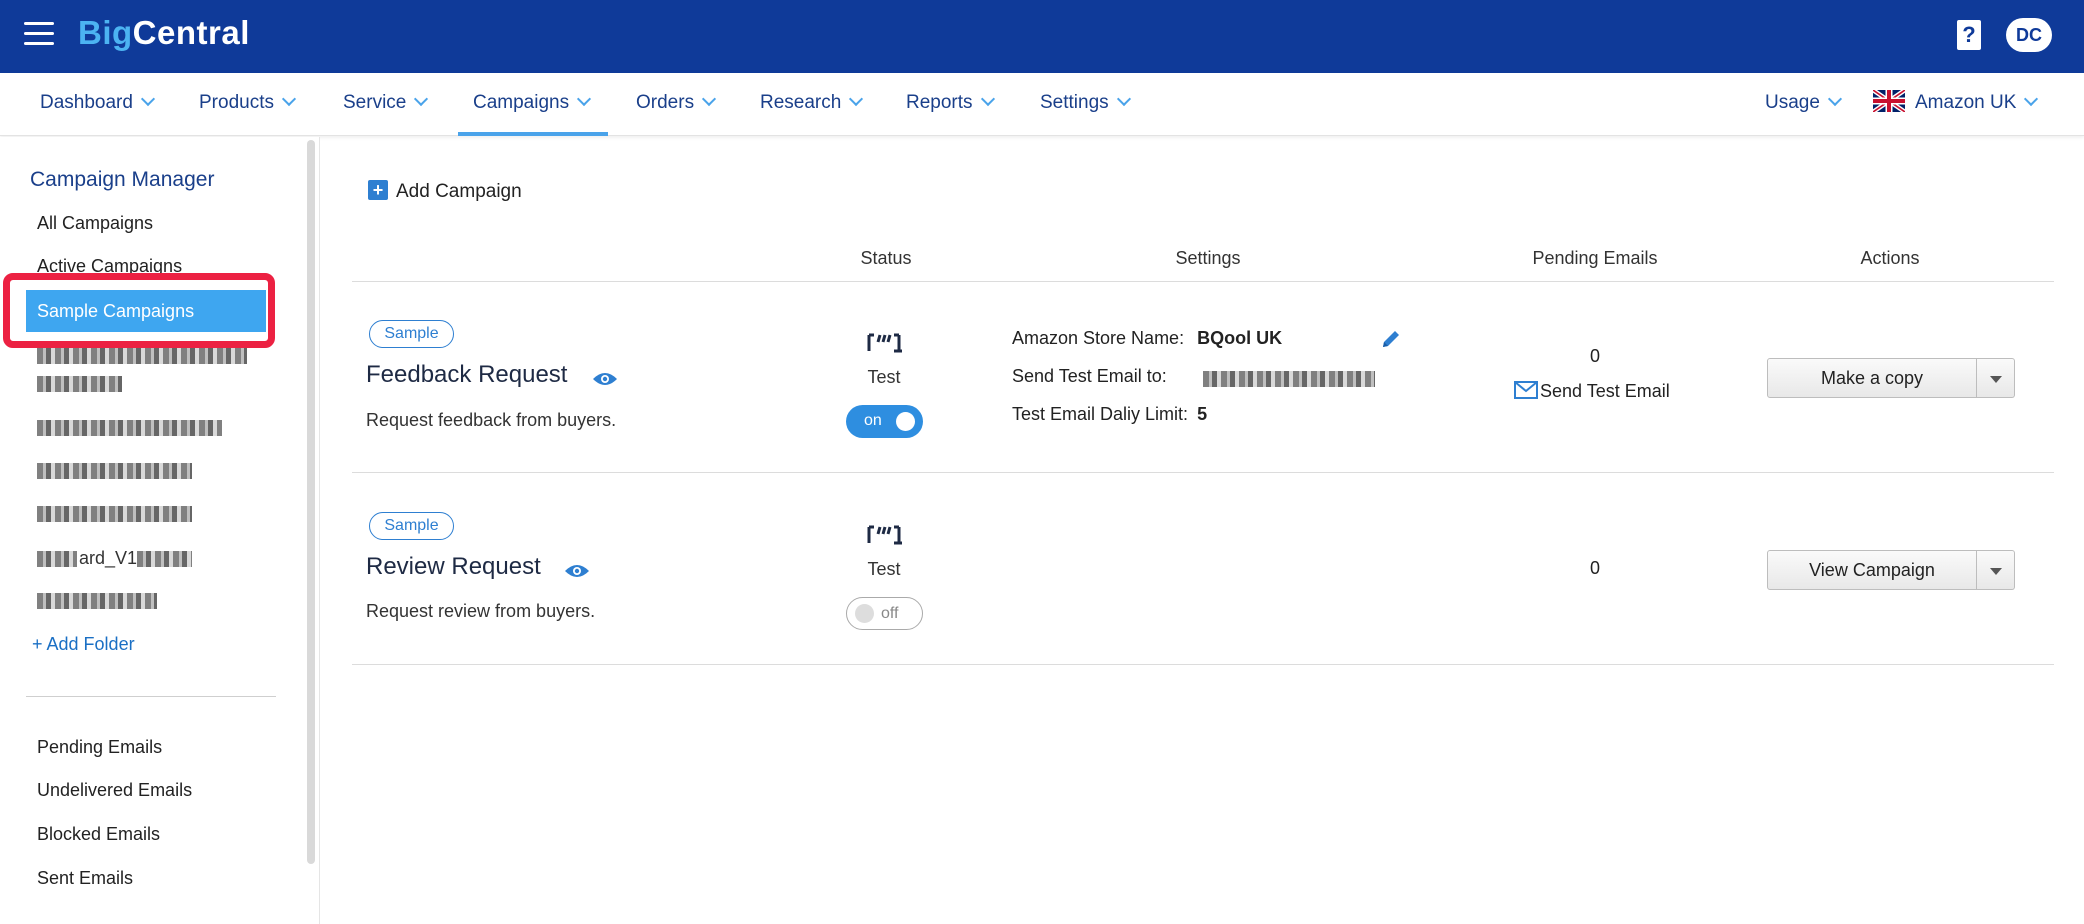 The width and height of the screenshot is (2084, 924). Describe the element at coordinates (1208, 258) in the screenshot. I see `column-header-settings: Settings` at that location.